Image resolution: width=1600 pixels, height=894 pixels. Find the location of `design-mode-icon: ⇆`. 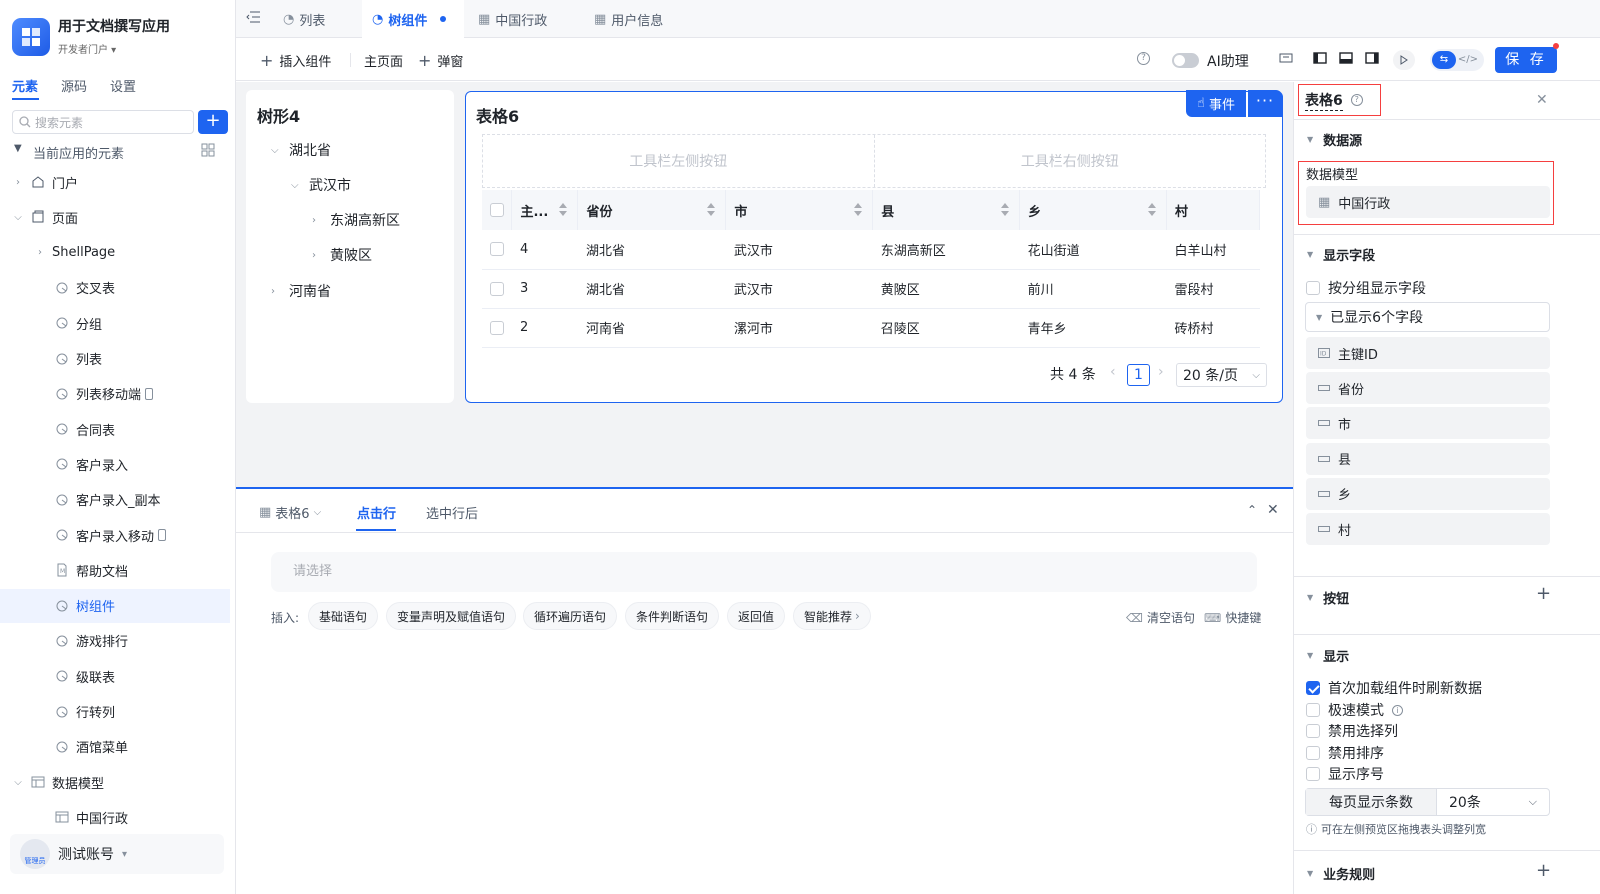

design-mode-icon: ⇆ is located at coordinates (1444, 60).